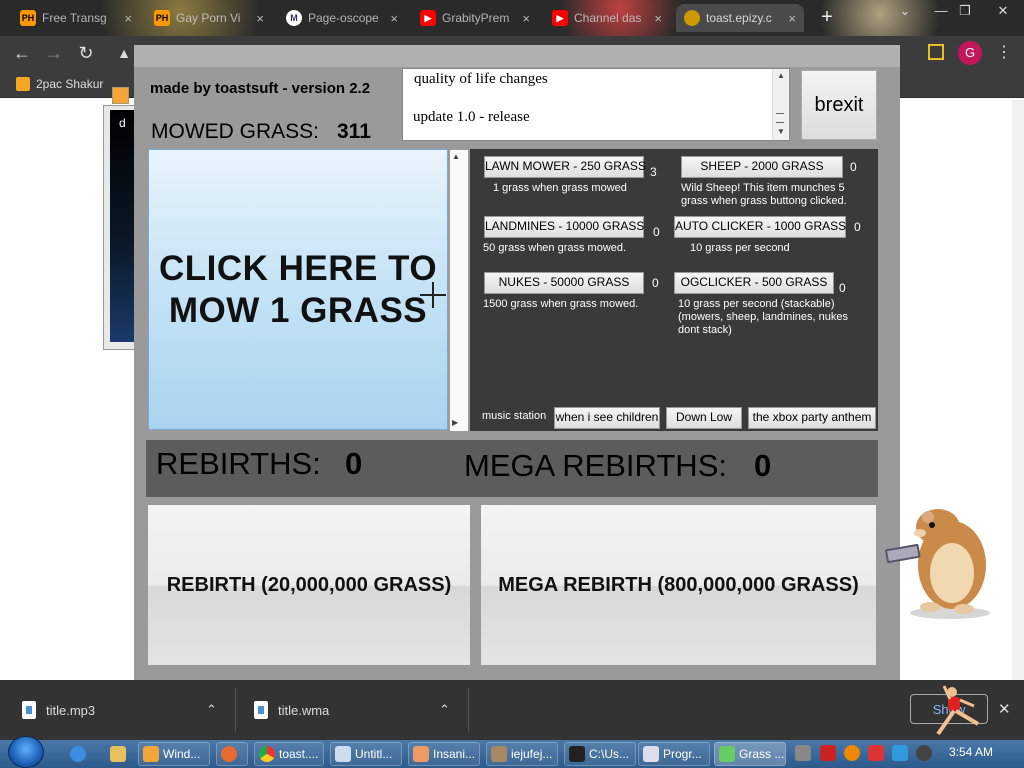  What do you see at coordinates (342, 18) in the screenshot?
I see `browser-tab: M Page-oscope ×` at bounding box center [342, 18].